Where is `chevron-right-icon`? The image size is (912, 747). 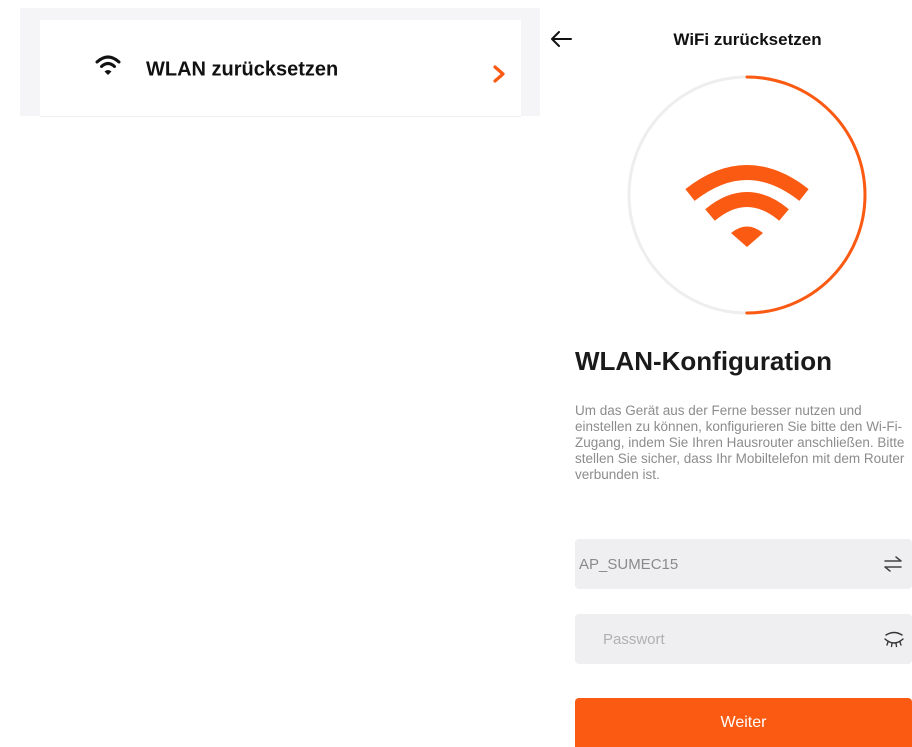
chevron-right-icon is located at coordinates (499, 74).